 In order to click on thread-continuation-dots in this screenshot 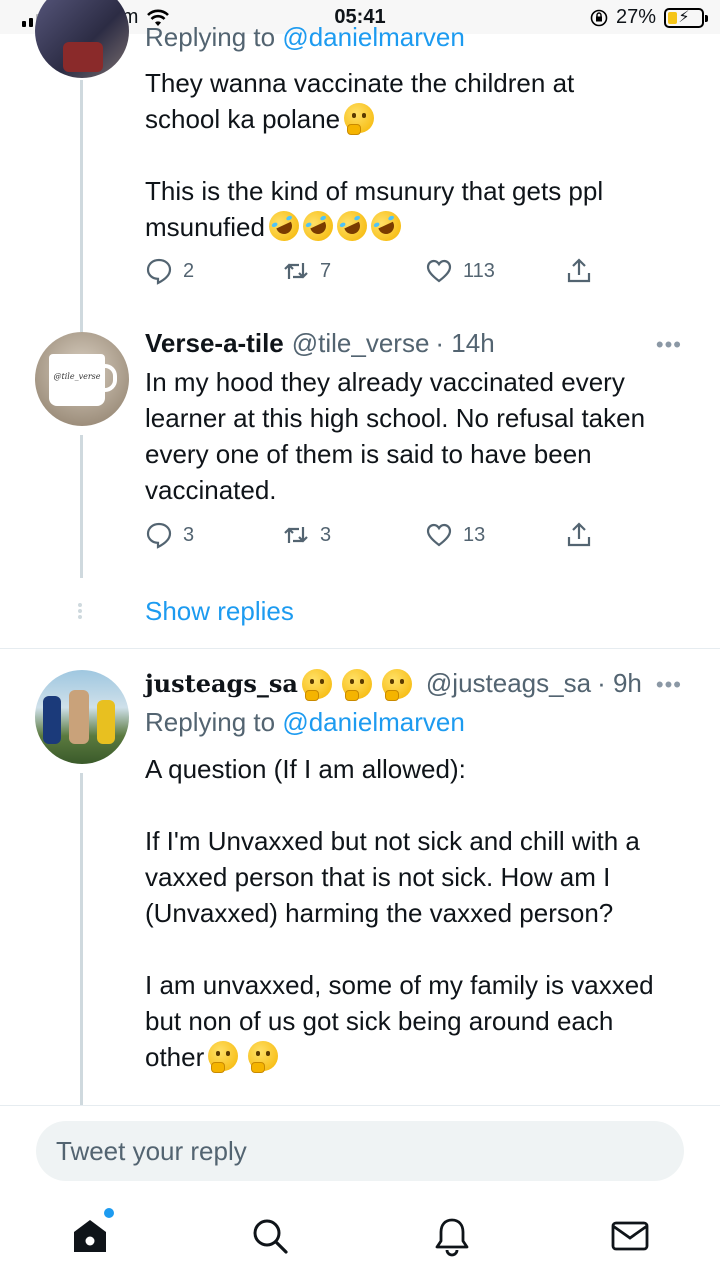, I will do `click(81, 611)`.